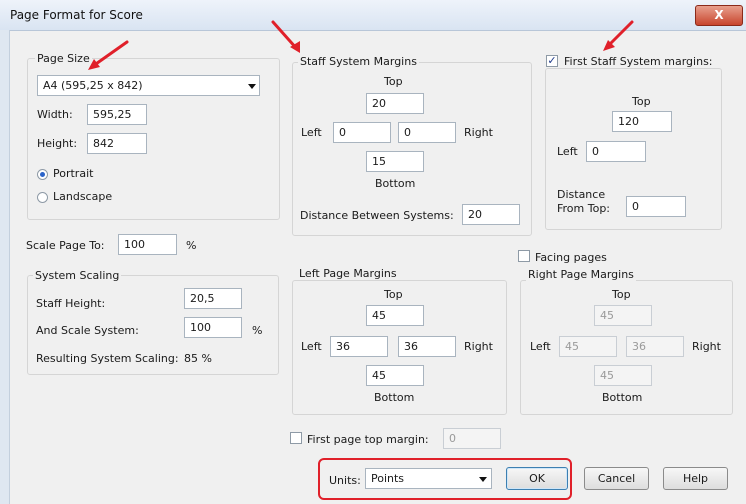 The width and height of the screenshot is (746, 504). What do you see at coordinates (311, 346) in the screenshot?
I see `left-page-left-label: Left` at bounding box center [311, 346].